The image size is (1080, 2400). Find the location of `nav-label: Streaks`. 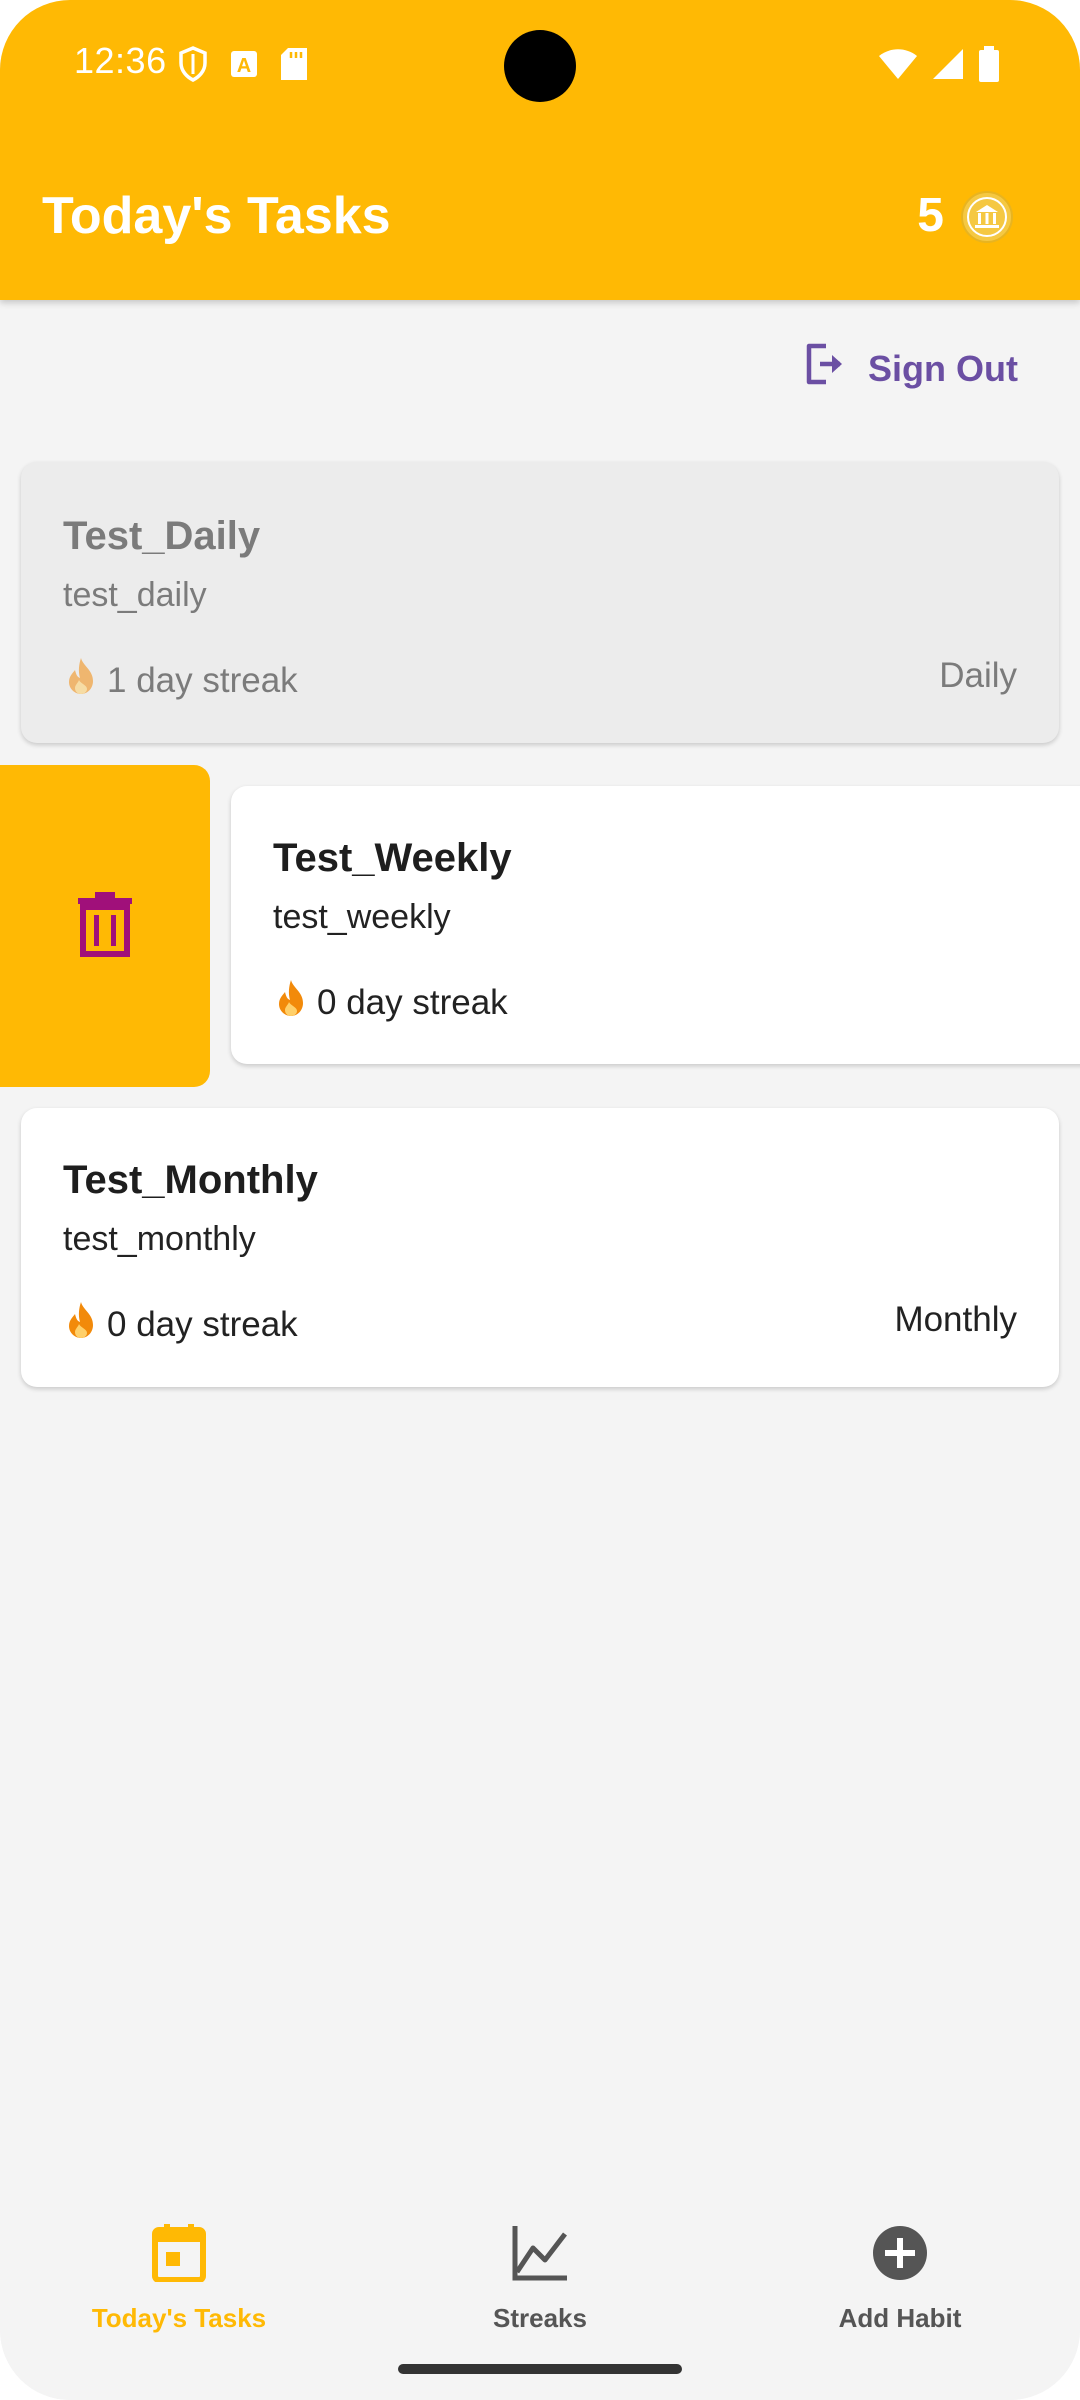

nav-label: Streaks is located at coordinates (540, 2318).